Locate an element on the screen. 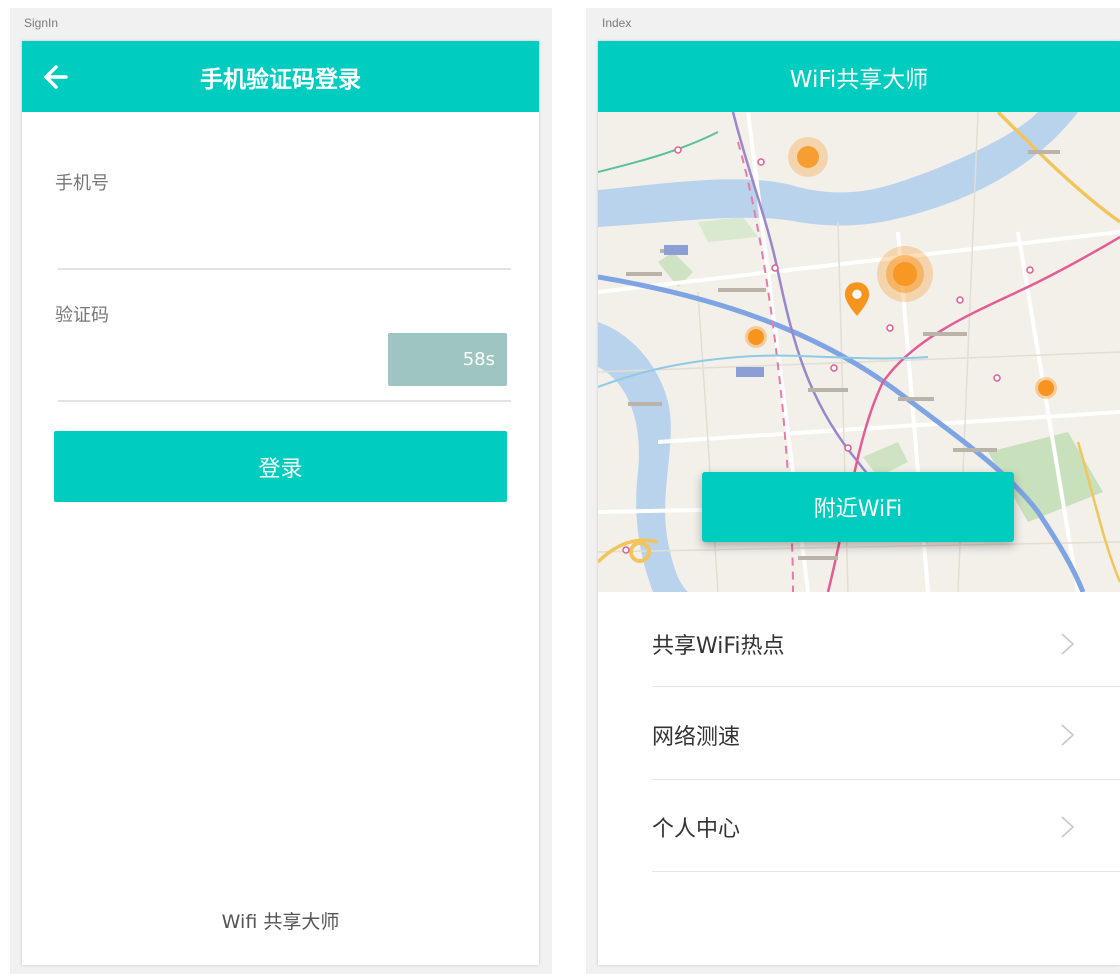 The height and width of the screenshot is (974, 1120). page-title: WiFi共享大师 is located at coordinates (859, 79).